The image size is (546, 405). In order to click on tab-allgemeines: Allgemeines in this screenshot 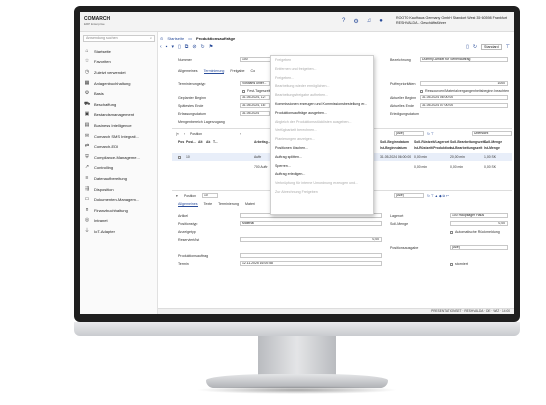, I will do `click(188, 71)`.